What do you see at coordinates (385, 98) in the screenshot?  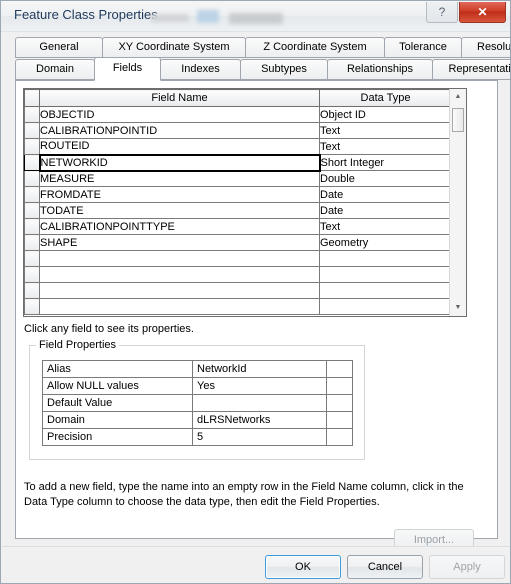 I see `data-type-header: Data Type` at bounding box center [385, 98].